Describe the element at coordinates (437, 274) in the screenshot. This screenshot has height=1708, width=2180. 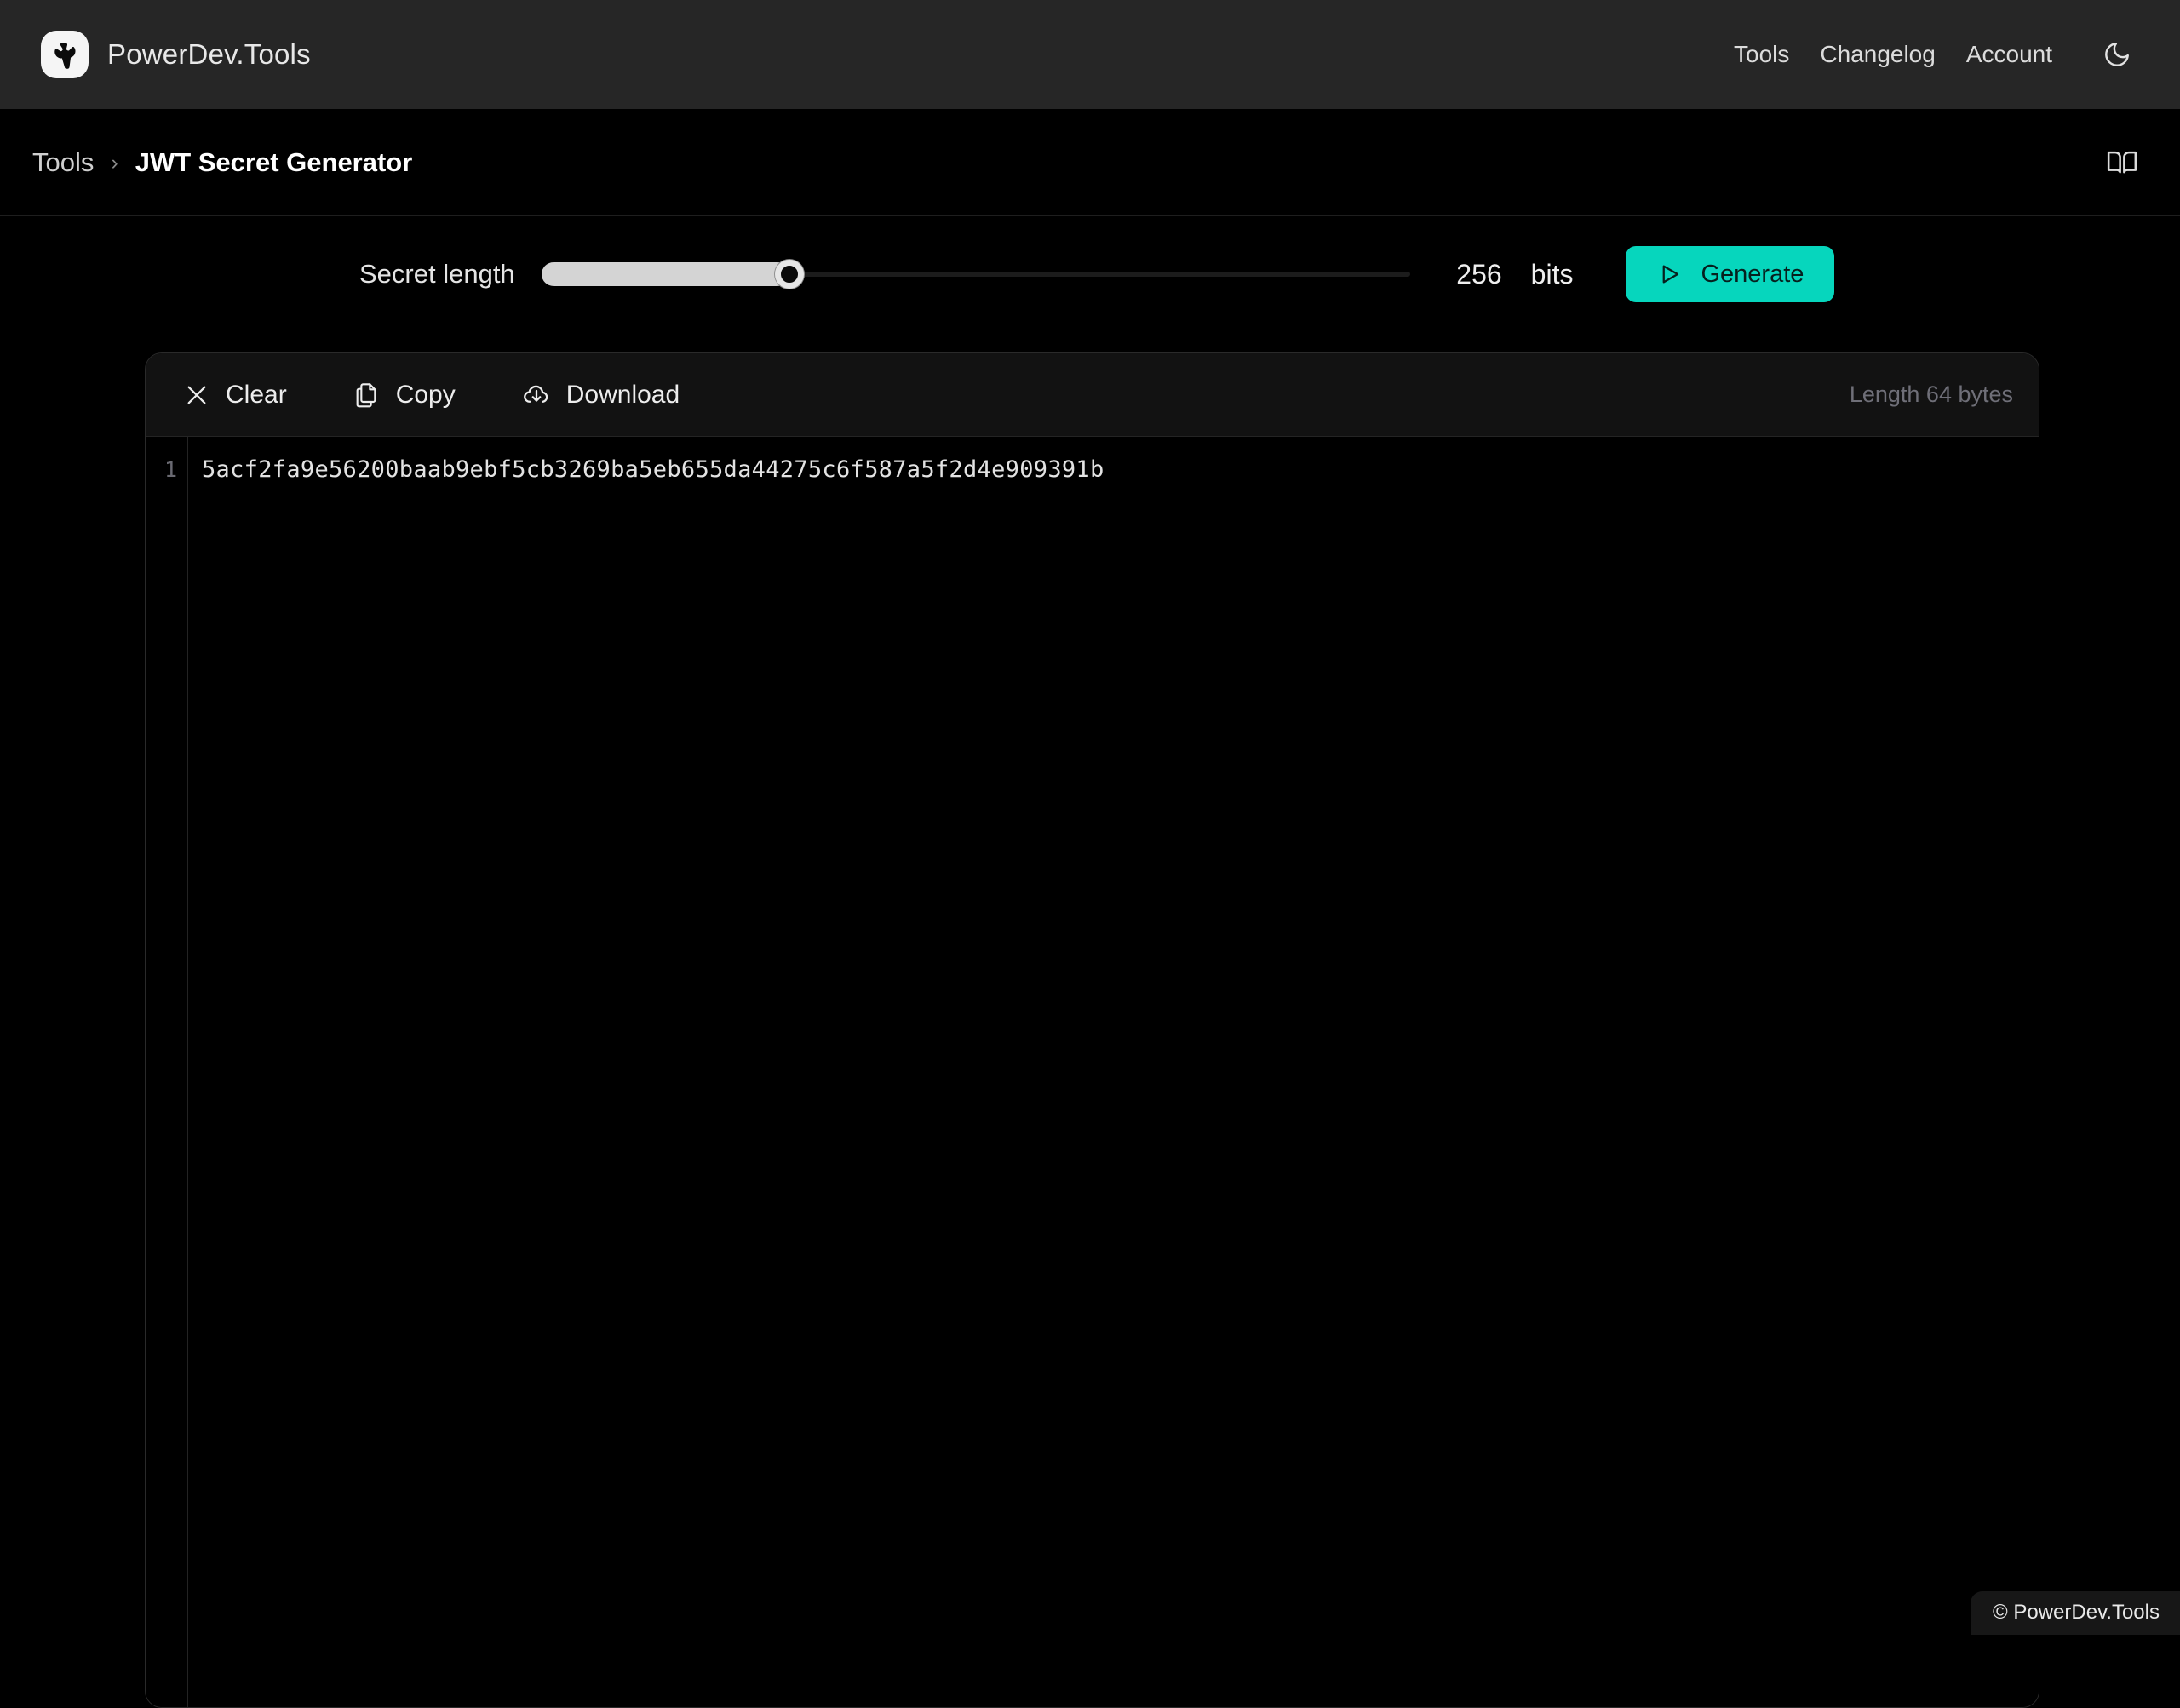
I see `secret-length-label: Secret length` at that location.